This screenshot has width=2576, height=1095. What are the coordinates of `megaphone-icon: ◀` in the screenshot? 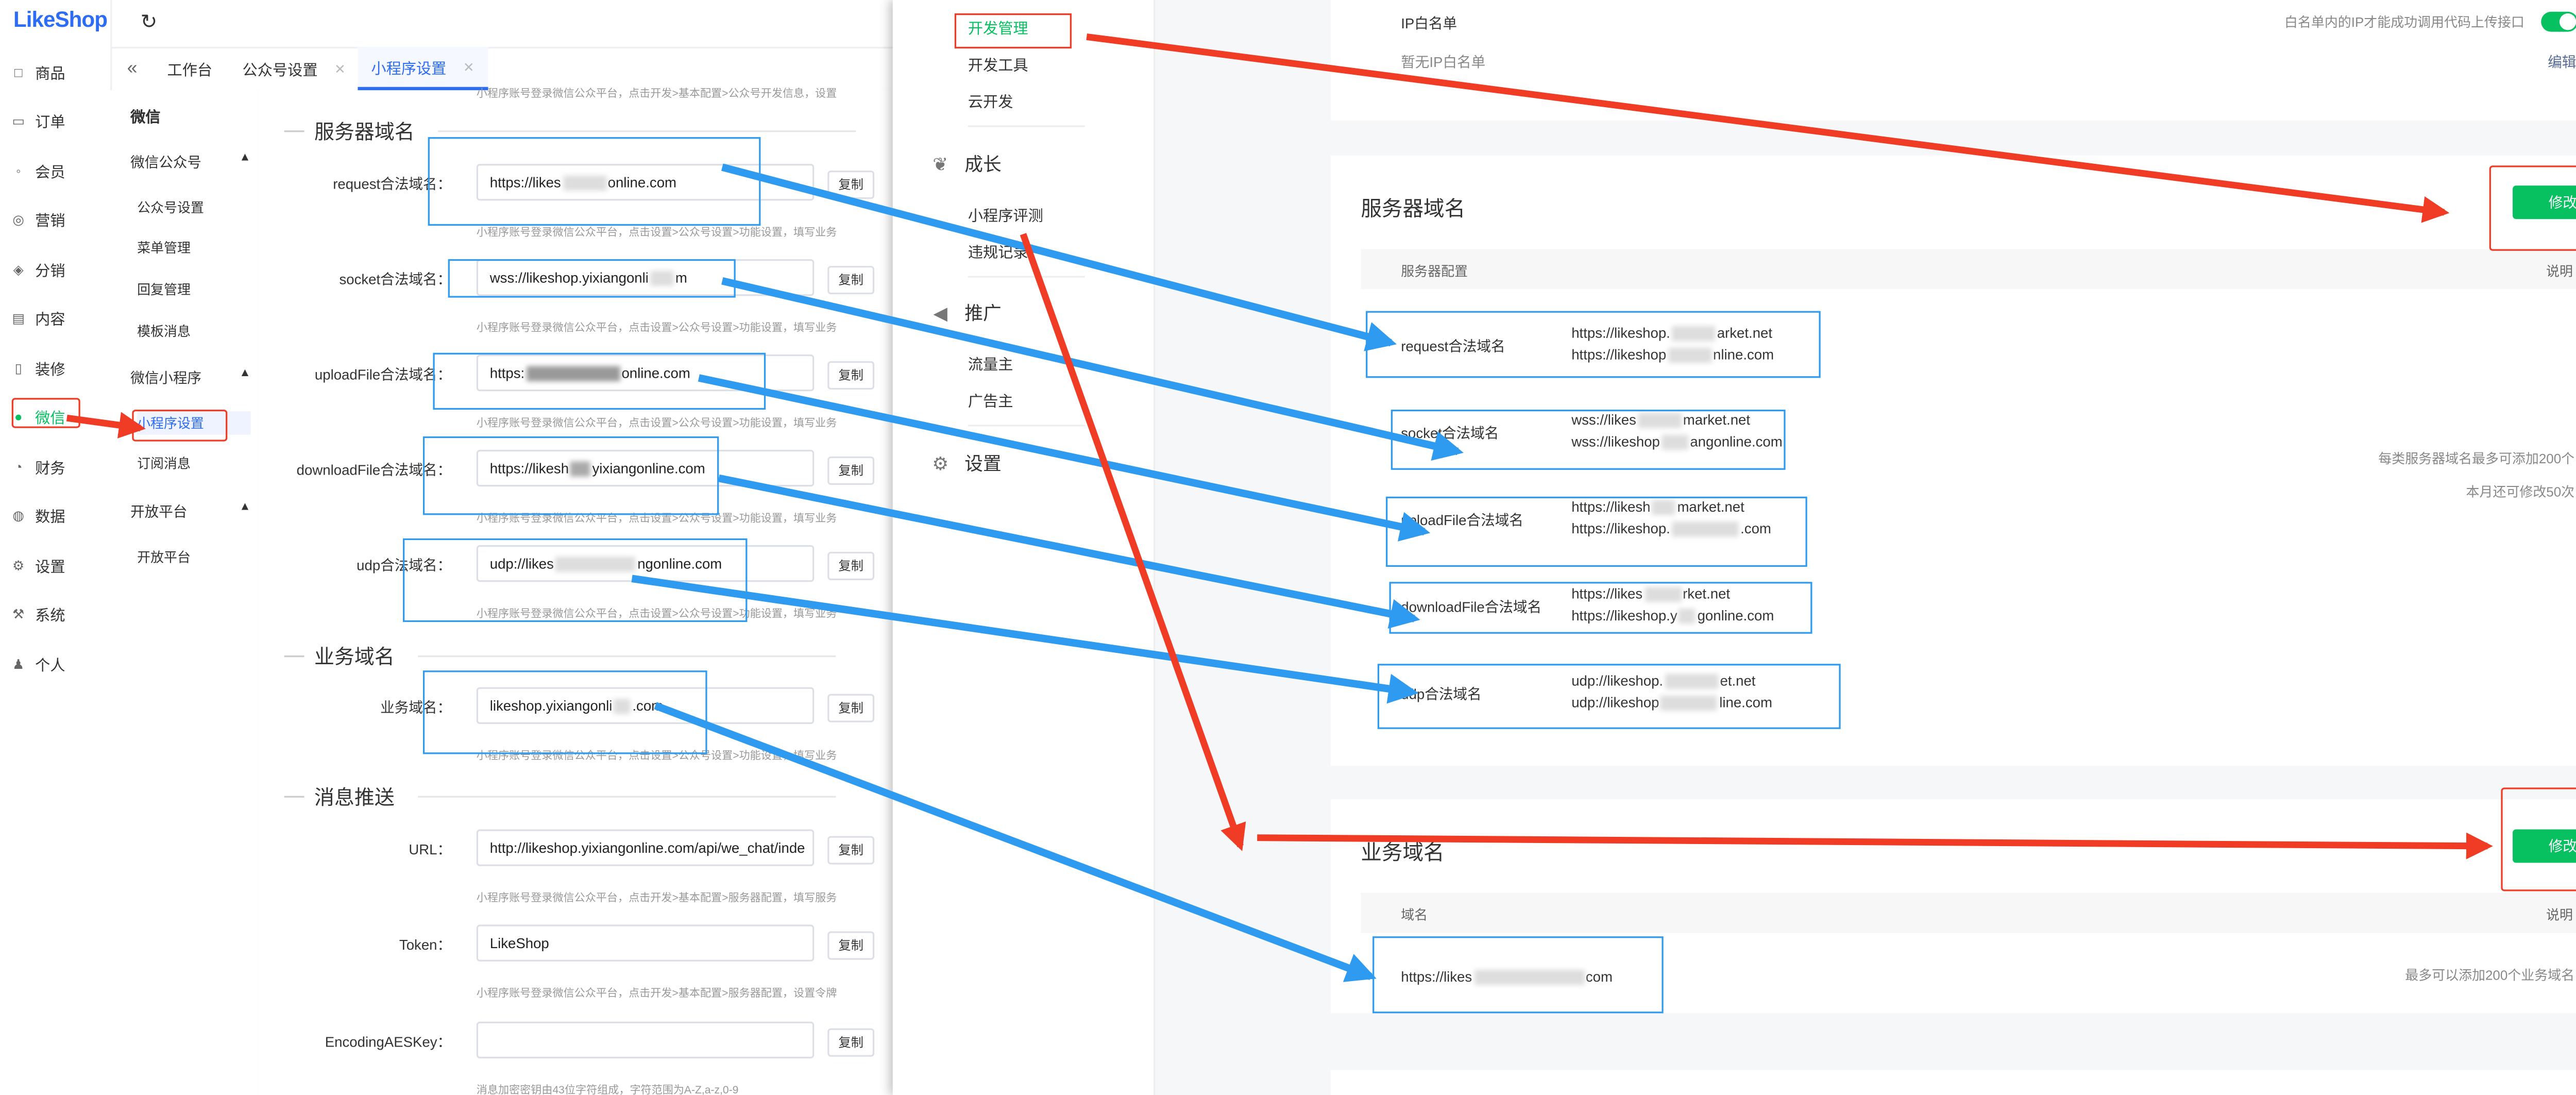 It's located at (940, 313).